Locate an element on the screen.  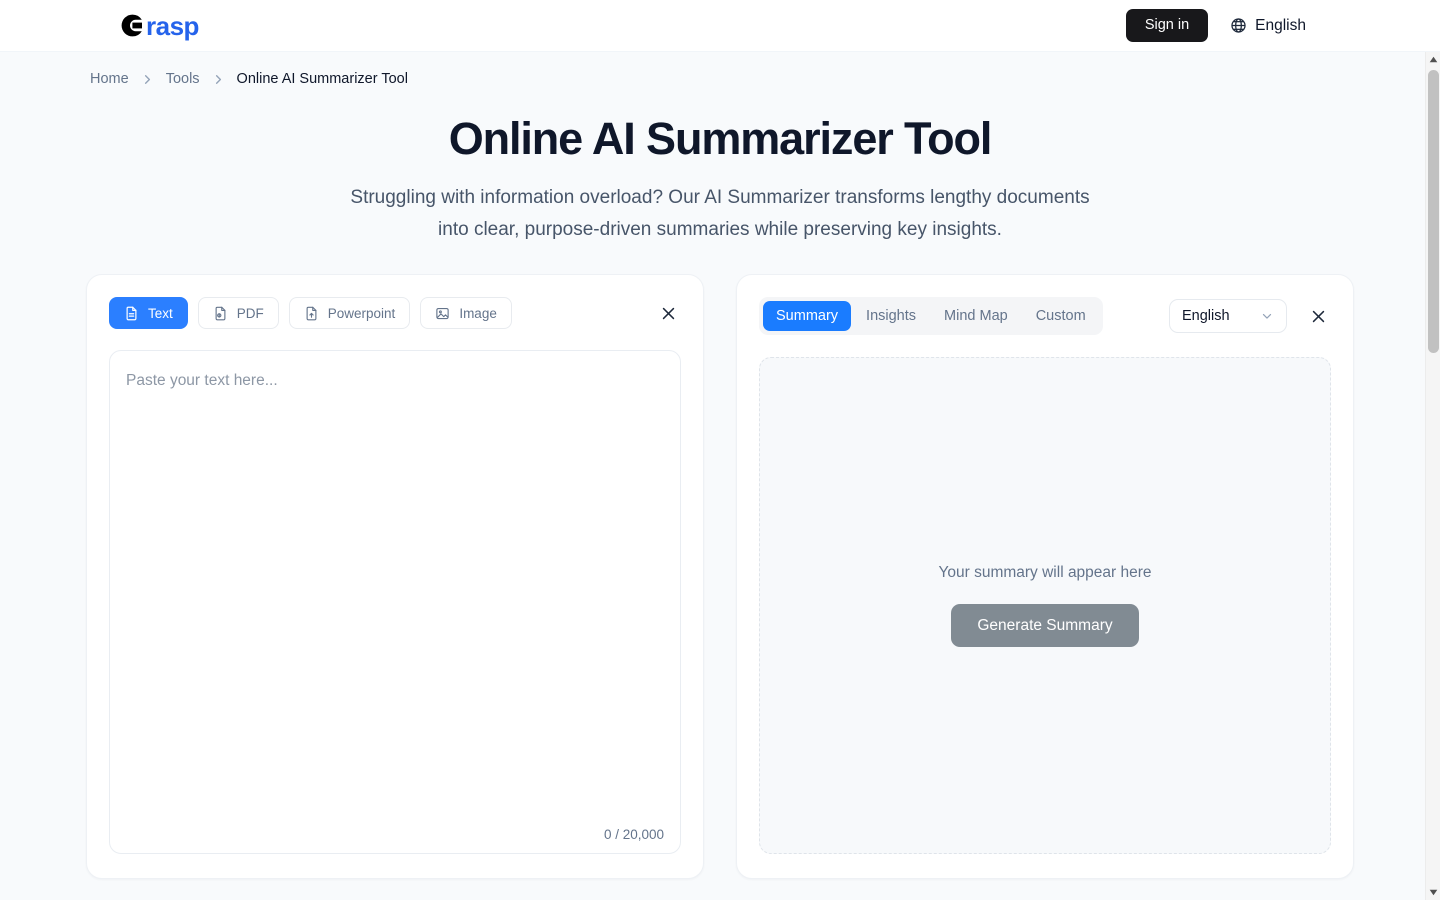
document-text-icon is located at coordinates (131, 313).